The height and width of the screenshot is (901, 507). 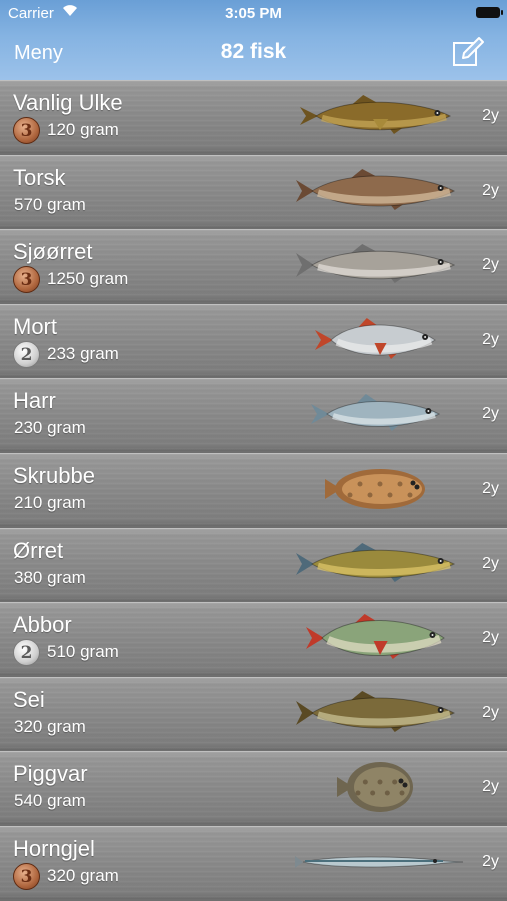 I want to click on fish-row: Vanlig Ulke 3 120 gram 2y, so click(x=253, y=116).